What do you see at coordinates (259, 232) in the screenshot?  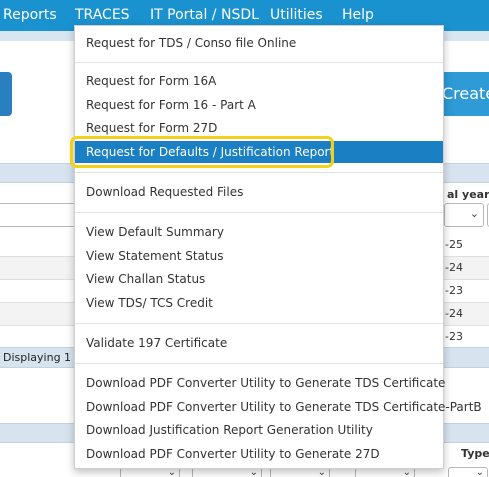 I see `menu-item-view-default-summary: View Default Summary` at bounding box center [259, 232].